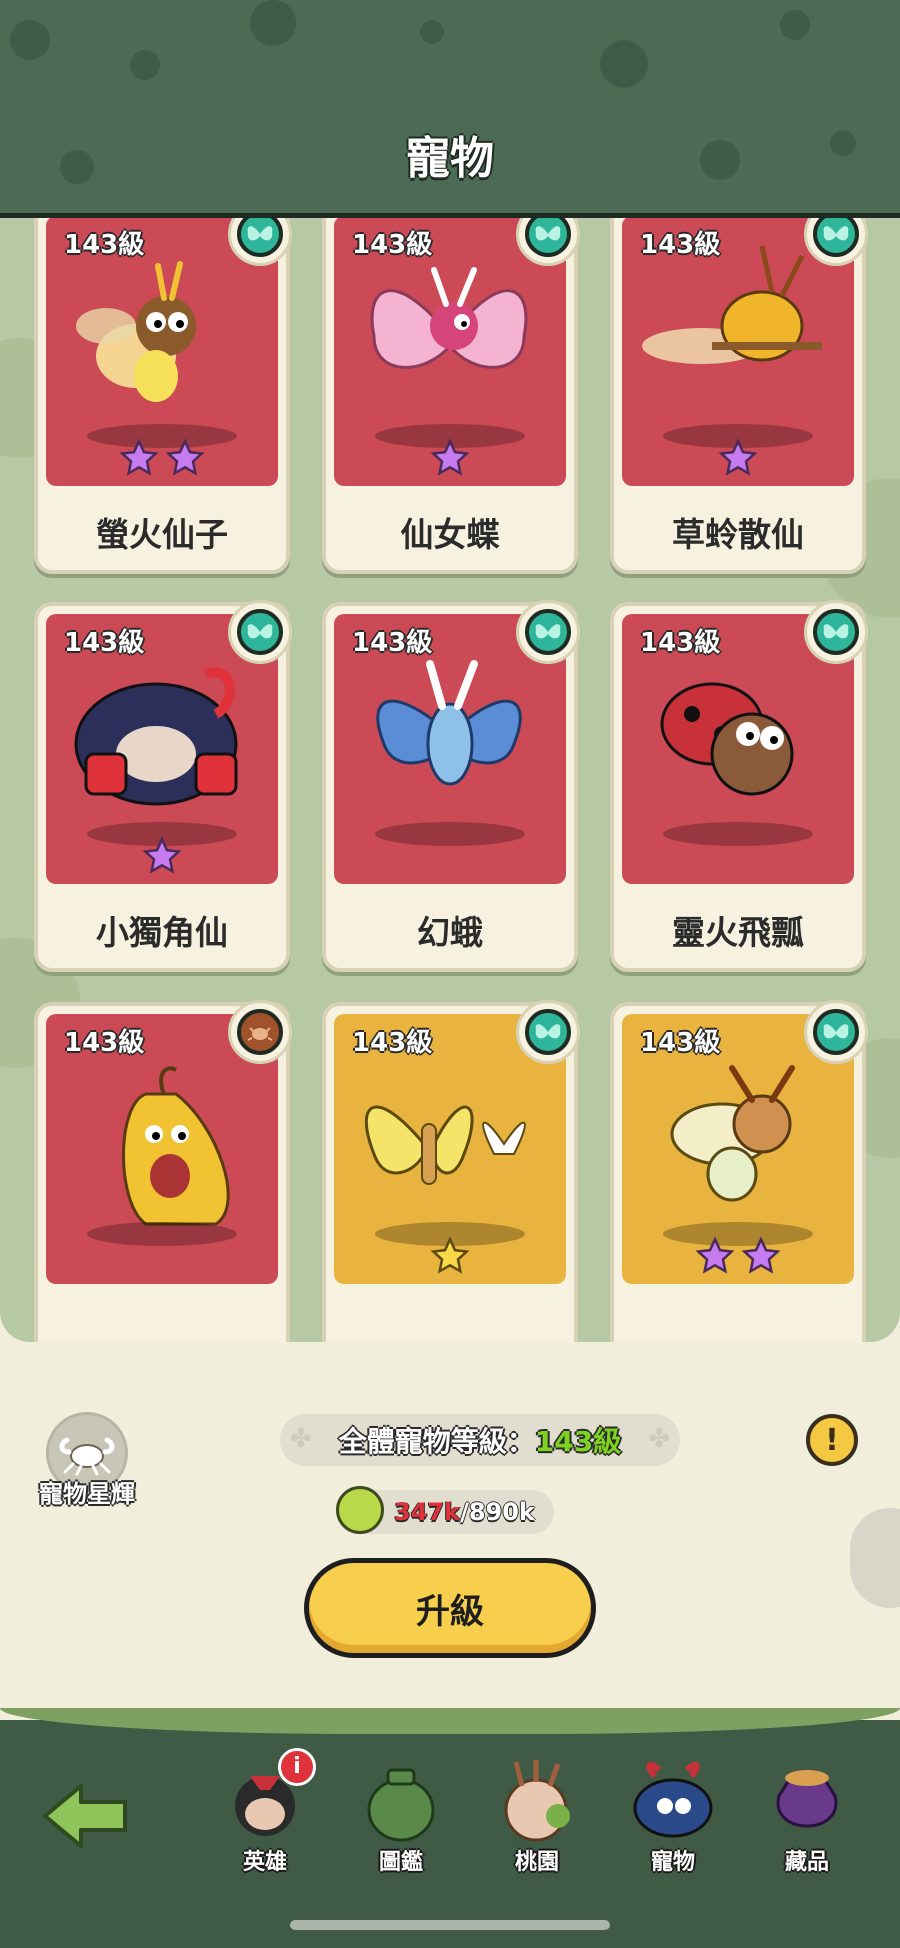 This screenshot has width=900, height=1948. What do you see at coordinates (264, 1862) in the screenshot?
I see `nav-label: 英雄` at bounding box center [264, 1862].